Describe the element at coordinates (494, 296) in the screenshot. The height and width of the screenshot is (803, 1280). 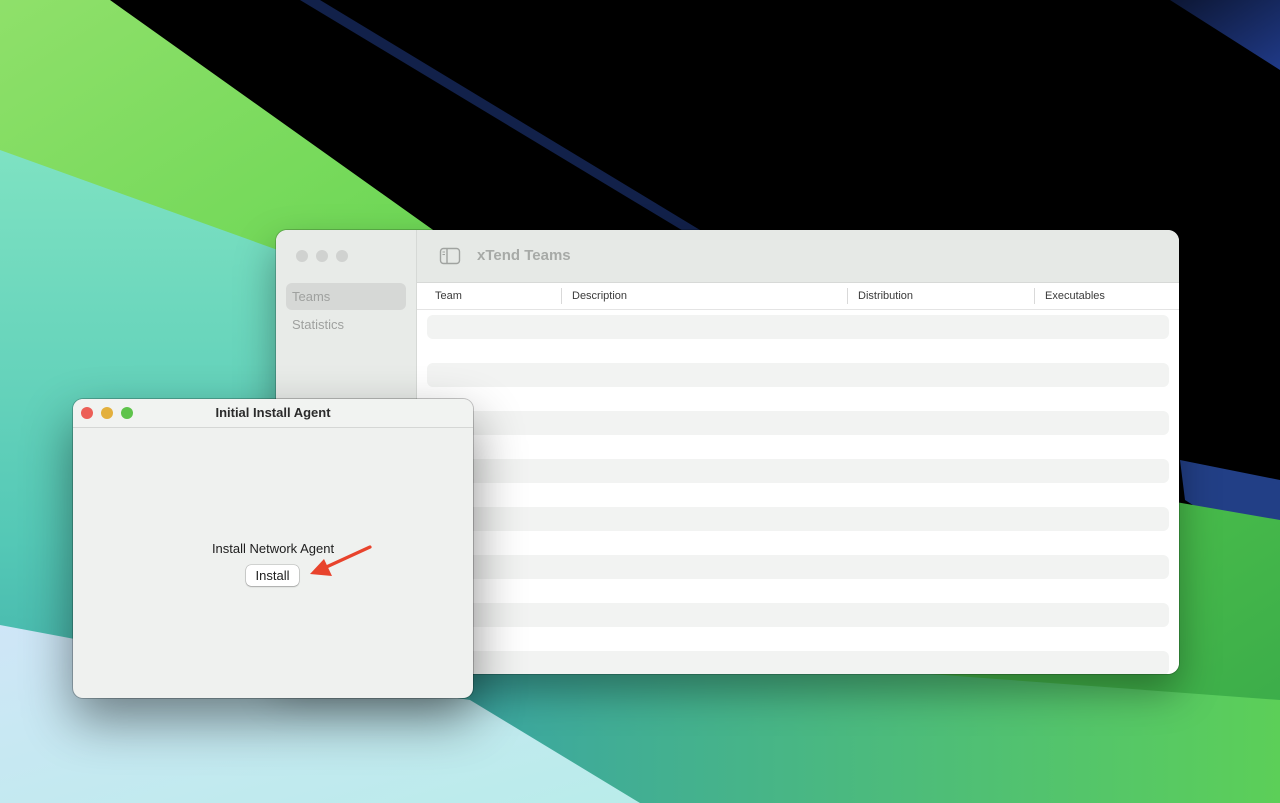
I see `column-header-team: Team` at that location.